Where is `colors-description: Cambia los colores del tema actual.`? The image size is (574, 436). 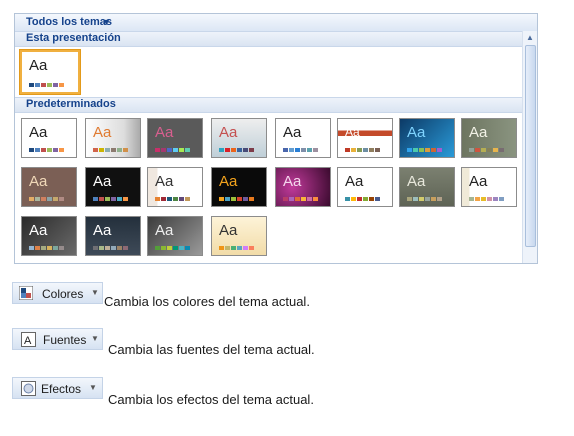 colors-description: Cambia los colores del tema actual. is located at coordinates (207, 301).